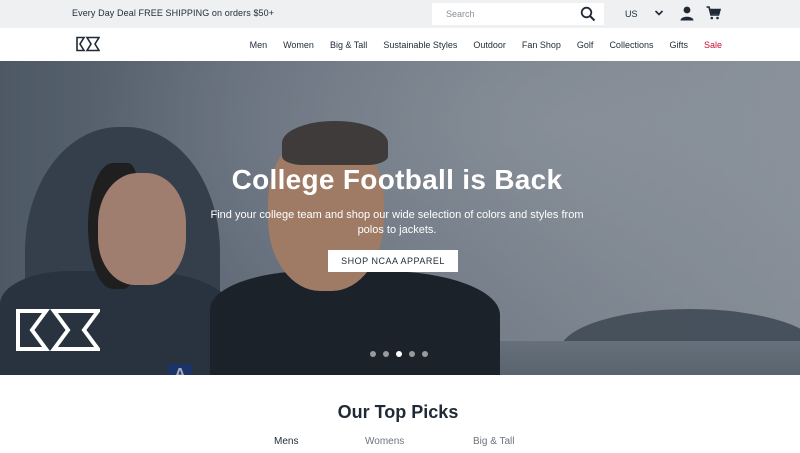  What do you see at coordinates (494, 441) in the screenshot?
I see `tab-big-tall: Big & Tall` at bounding box center [494, 441].